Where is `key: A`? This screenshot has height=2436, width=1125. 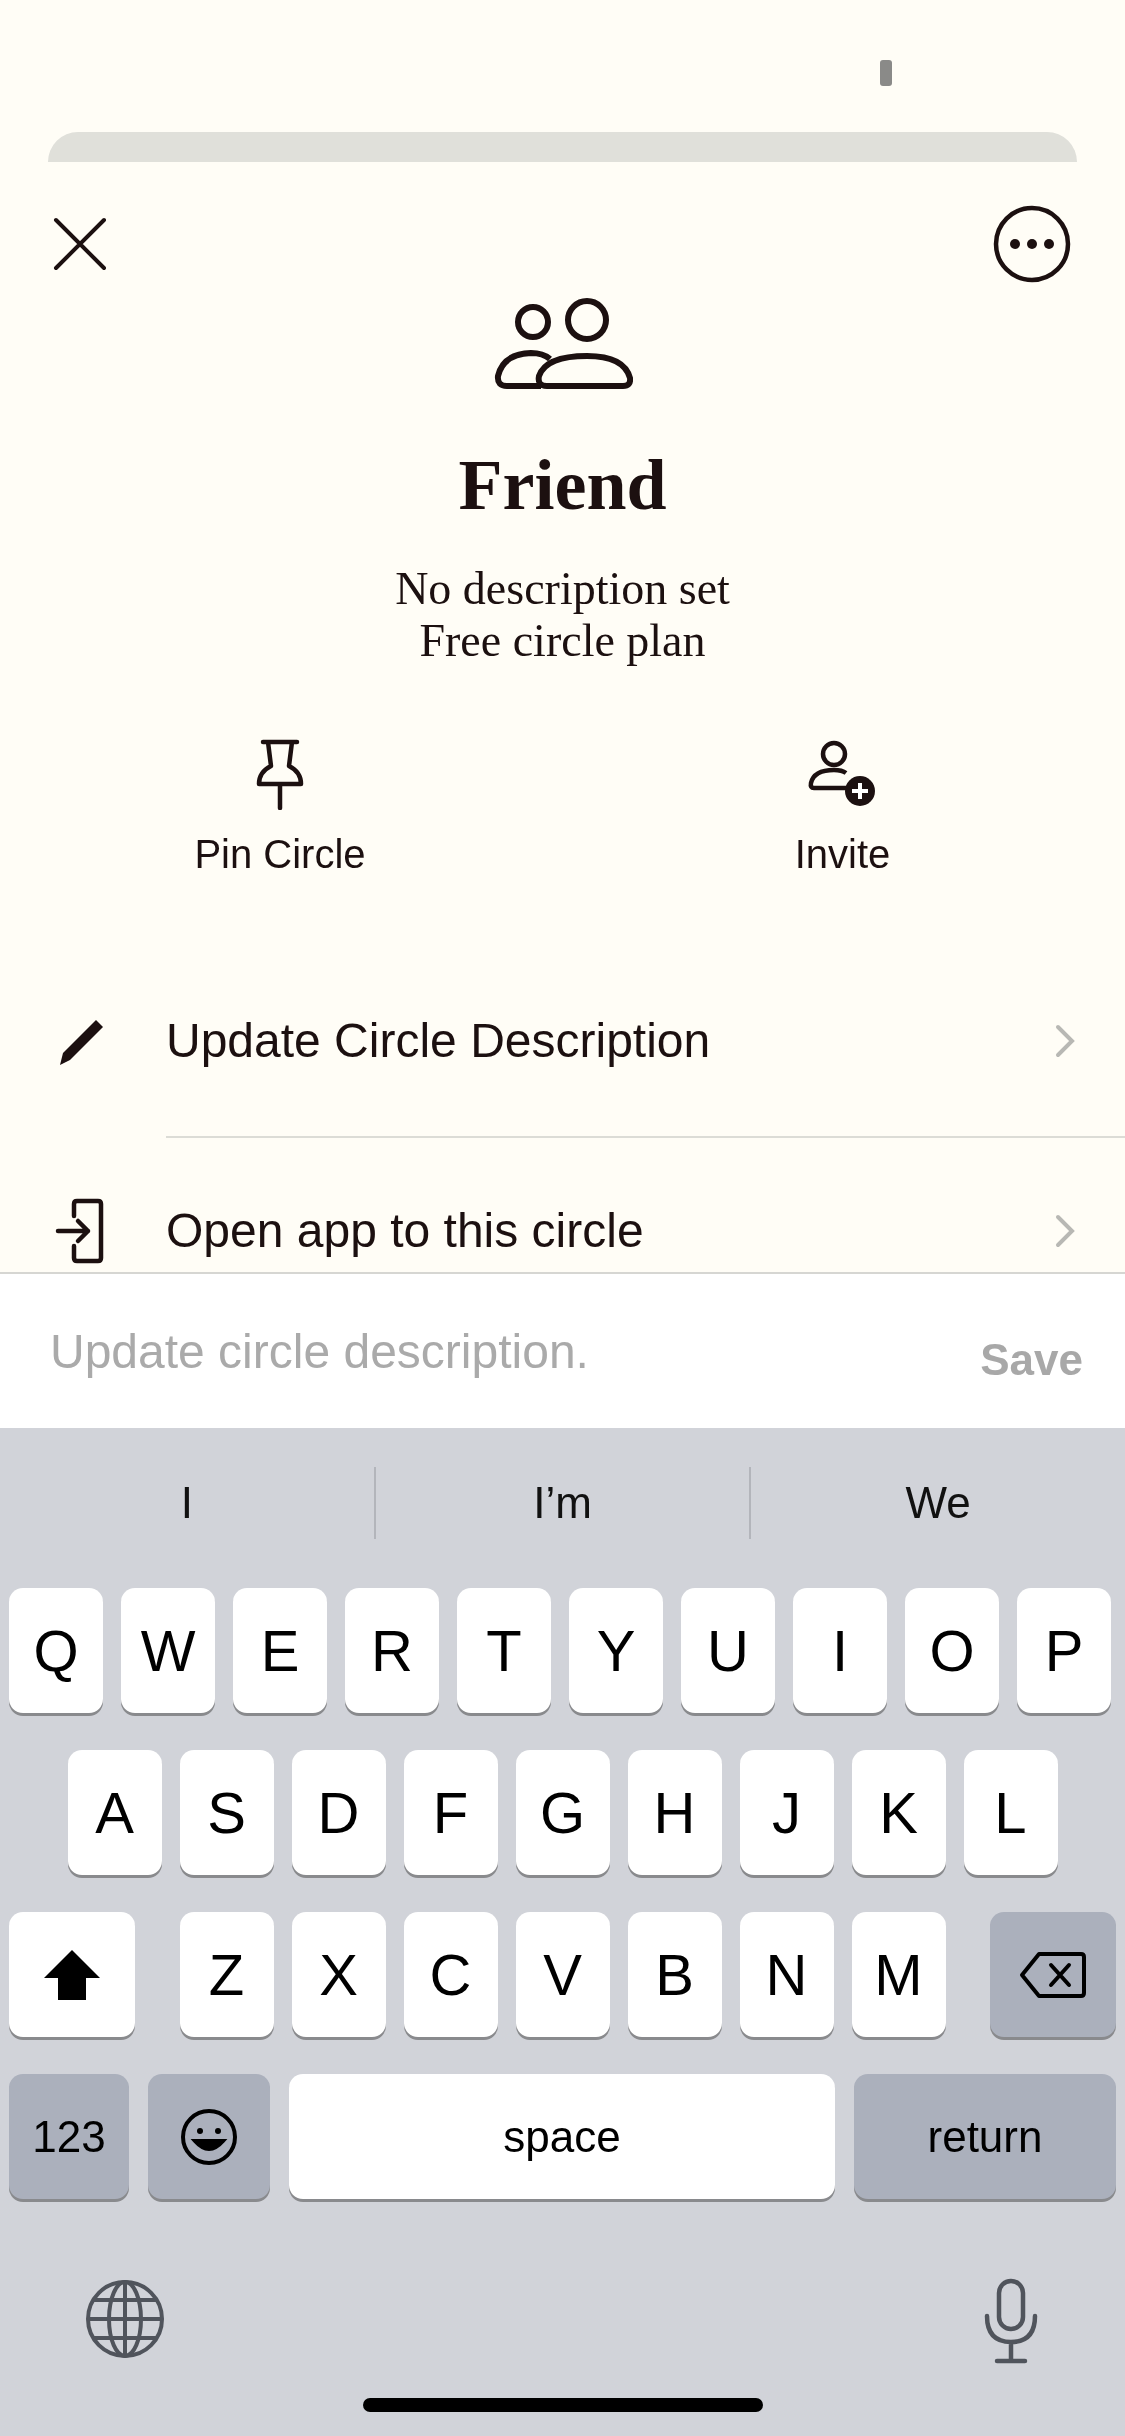 key: A is located at coordinates (114, 1812).